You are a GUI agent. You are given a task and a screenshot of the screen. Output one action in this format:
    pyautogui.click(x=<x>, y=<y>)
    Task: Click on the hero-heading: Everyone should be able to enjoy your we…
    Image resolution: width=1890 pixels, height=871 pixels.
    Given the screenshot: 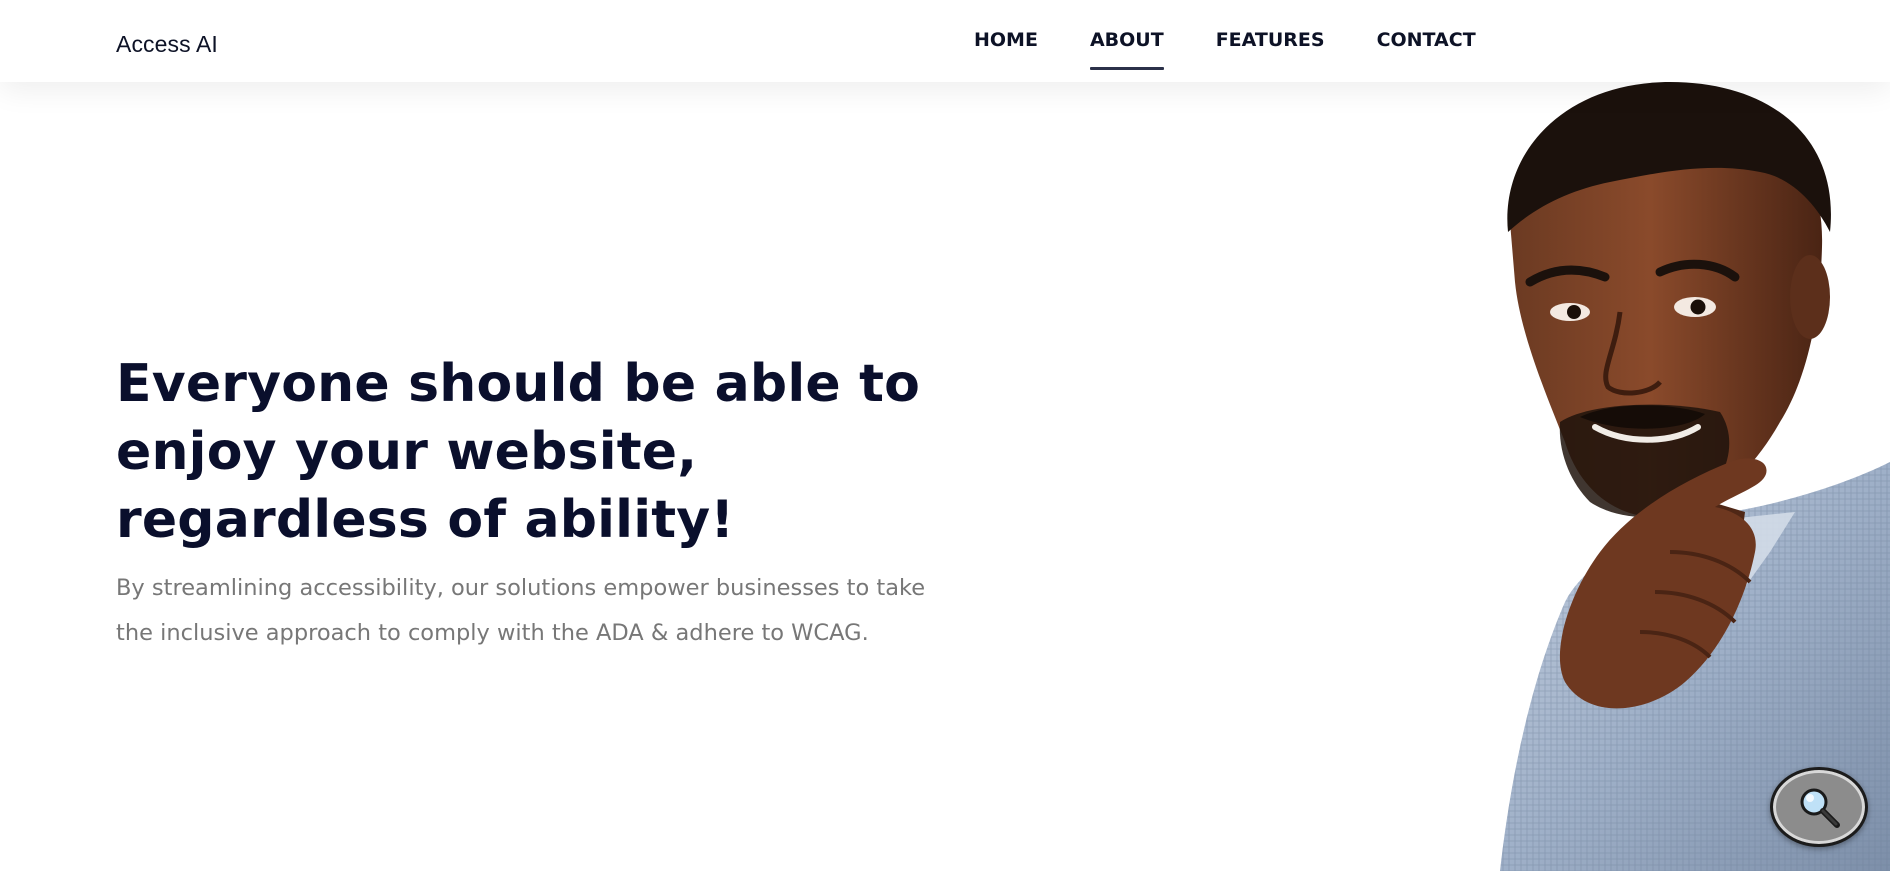 What is the action you would take?
    pyautogui.click(x=526, y=452)
    